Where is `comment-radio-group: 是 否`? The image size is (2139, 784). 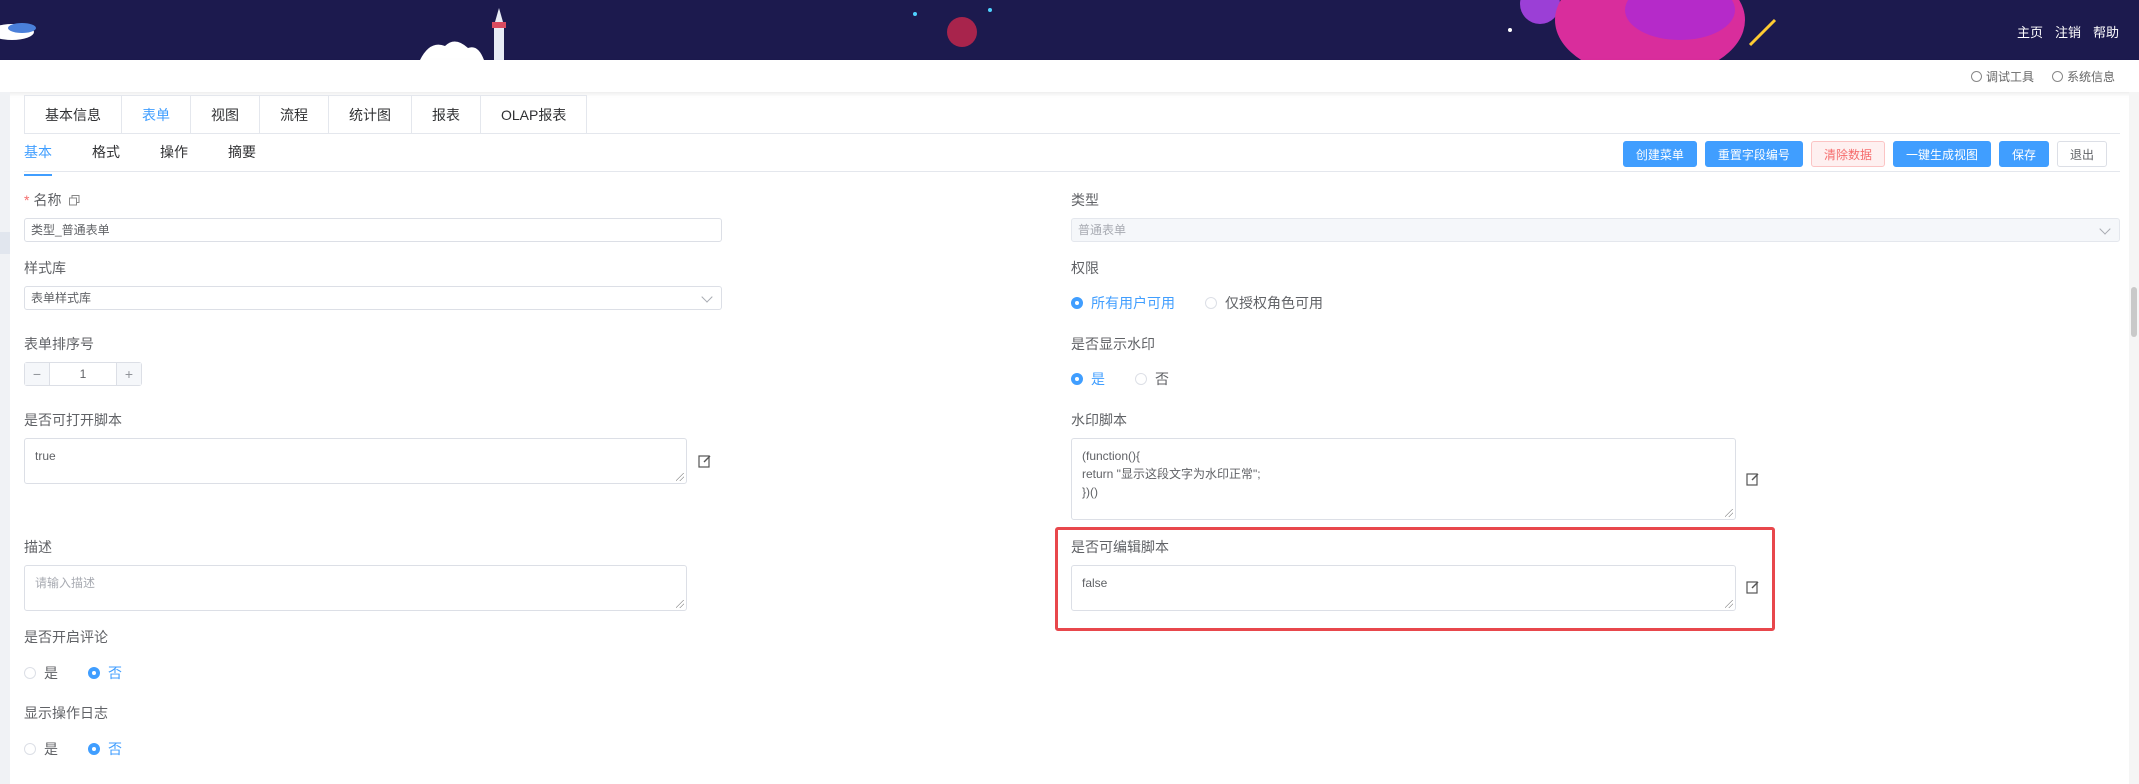 comment-radio-group: 是 否 is located at coordinates (73, 673).